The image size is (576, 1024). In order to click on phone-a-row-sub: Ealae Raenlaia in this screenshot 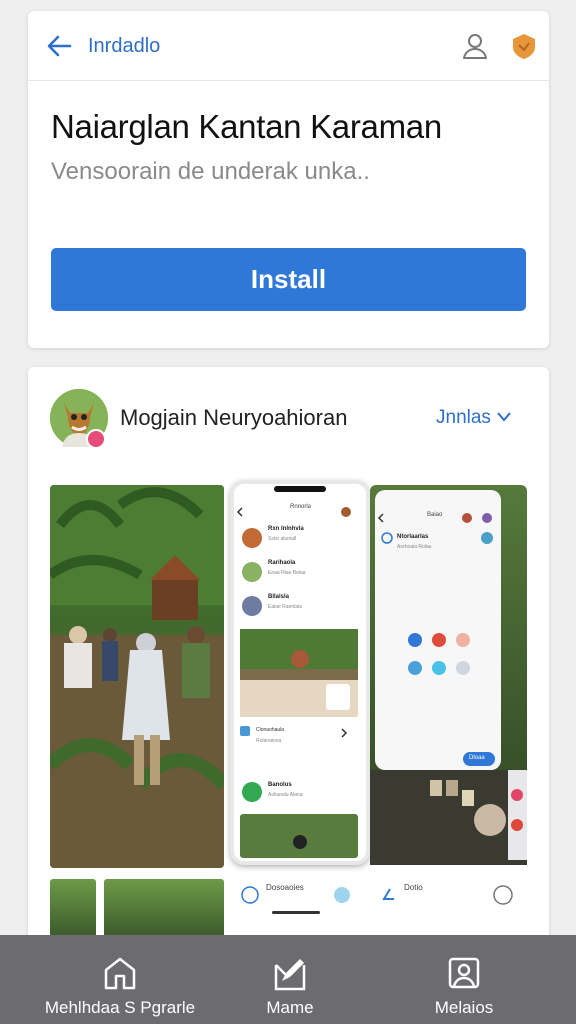, I will do `click(285, 607)`.